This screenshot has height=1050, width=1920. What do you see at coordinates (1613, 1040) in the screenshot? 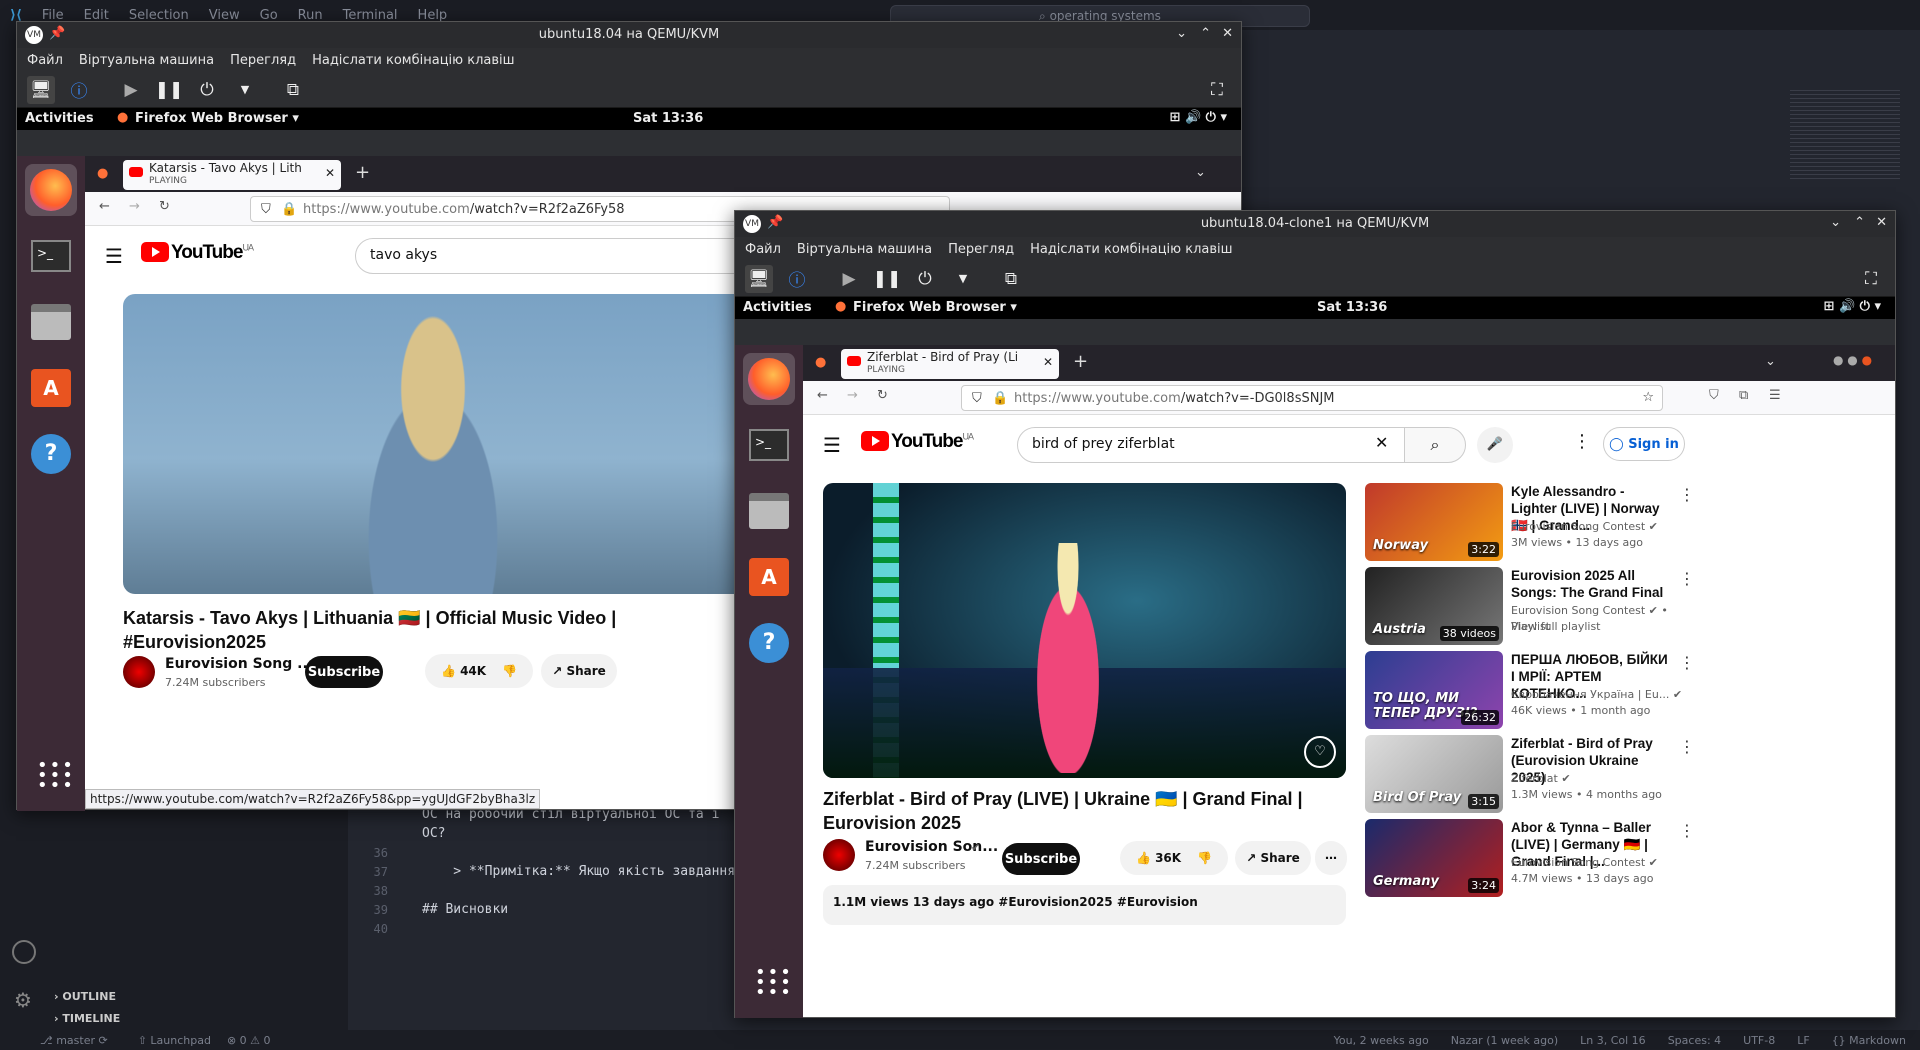
I see `status-item: Ln 3, Col 16` at bounding box center [1613, 1040].